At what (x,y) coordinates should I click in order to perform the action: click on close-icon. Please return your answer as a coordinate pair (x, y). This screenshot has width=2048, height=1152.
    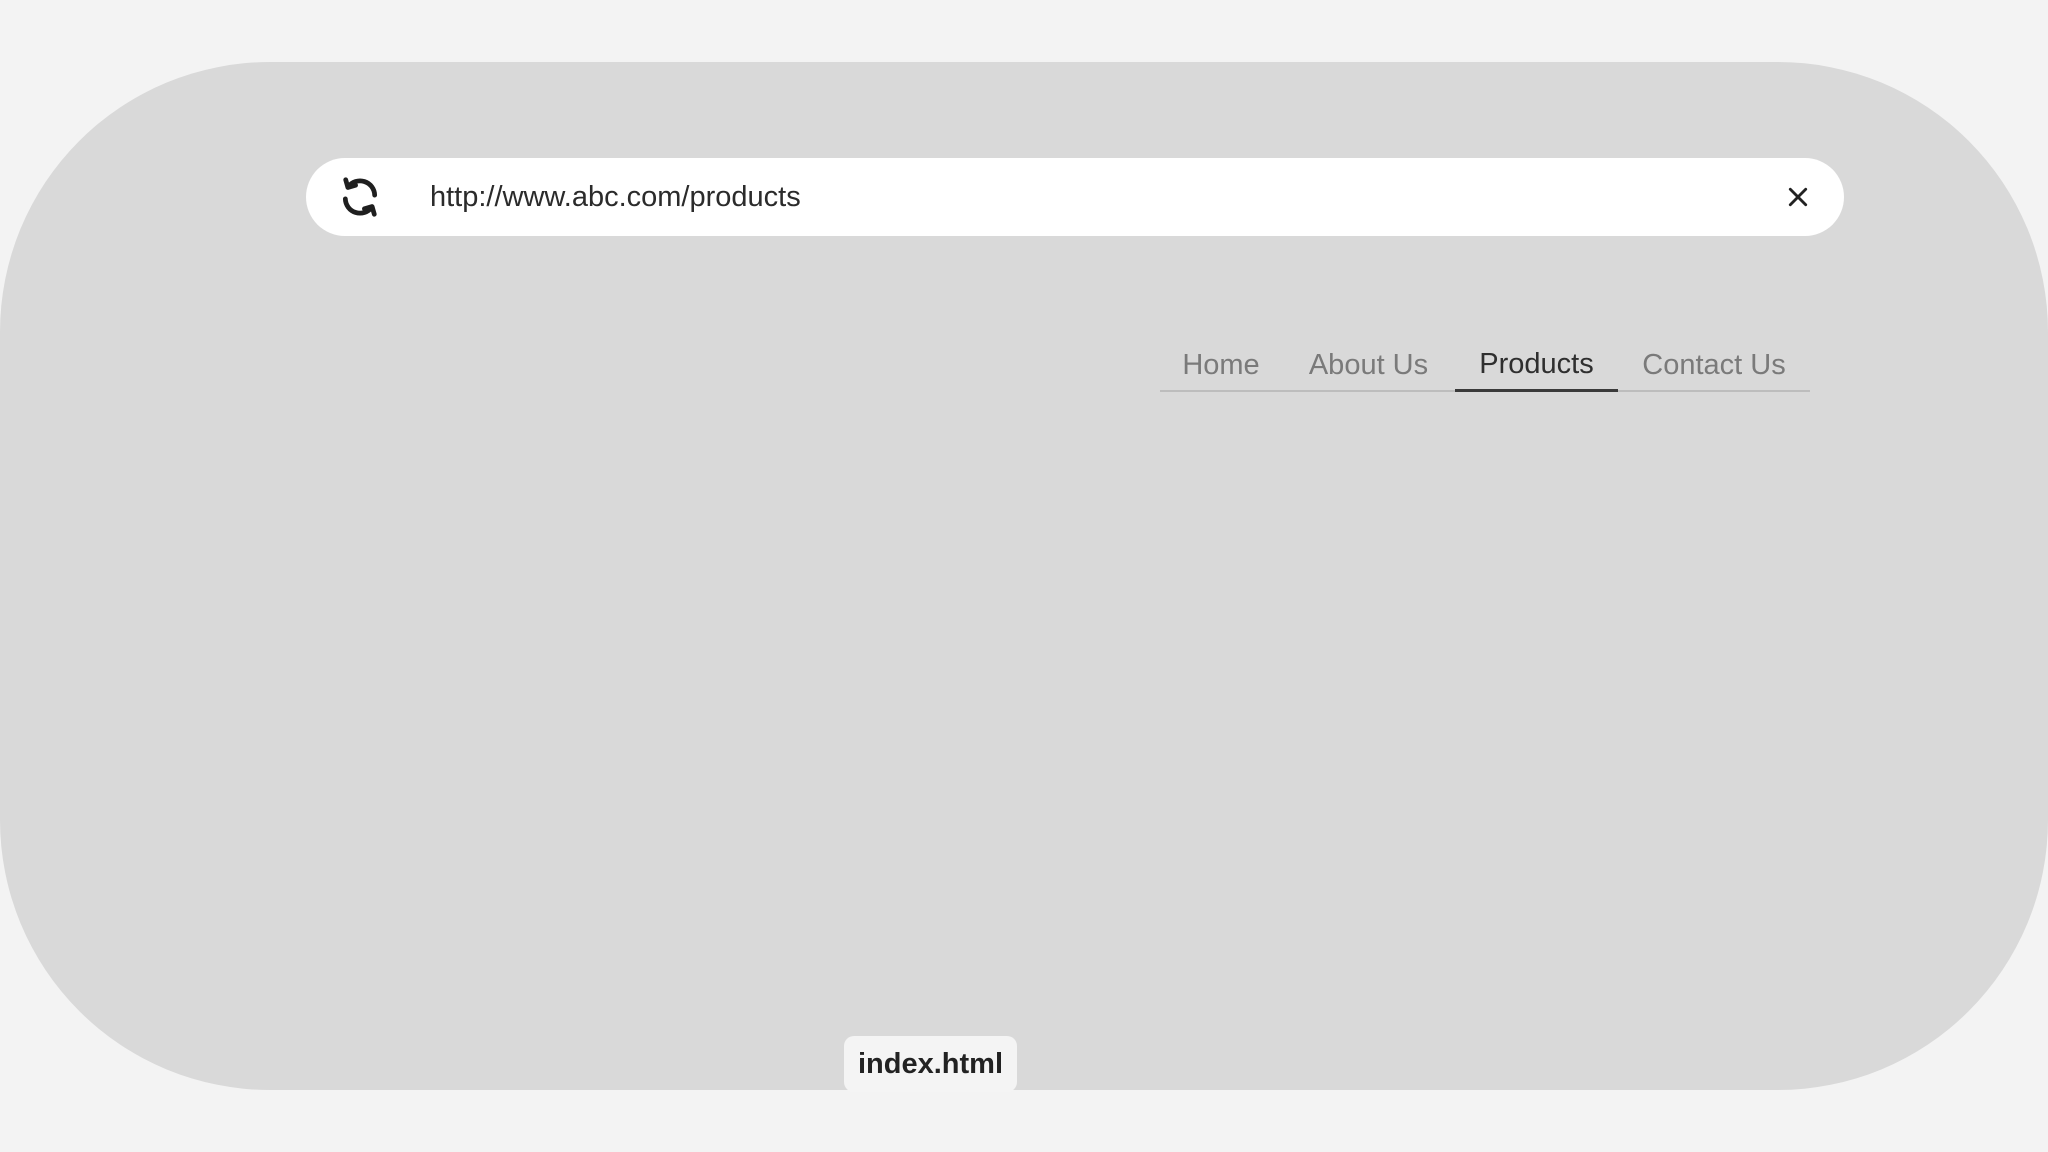
    Looking at the image, I should click on (1798, 197).